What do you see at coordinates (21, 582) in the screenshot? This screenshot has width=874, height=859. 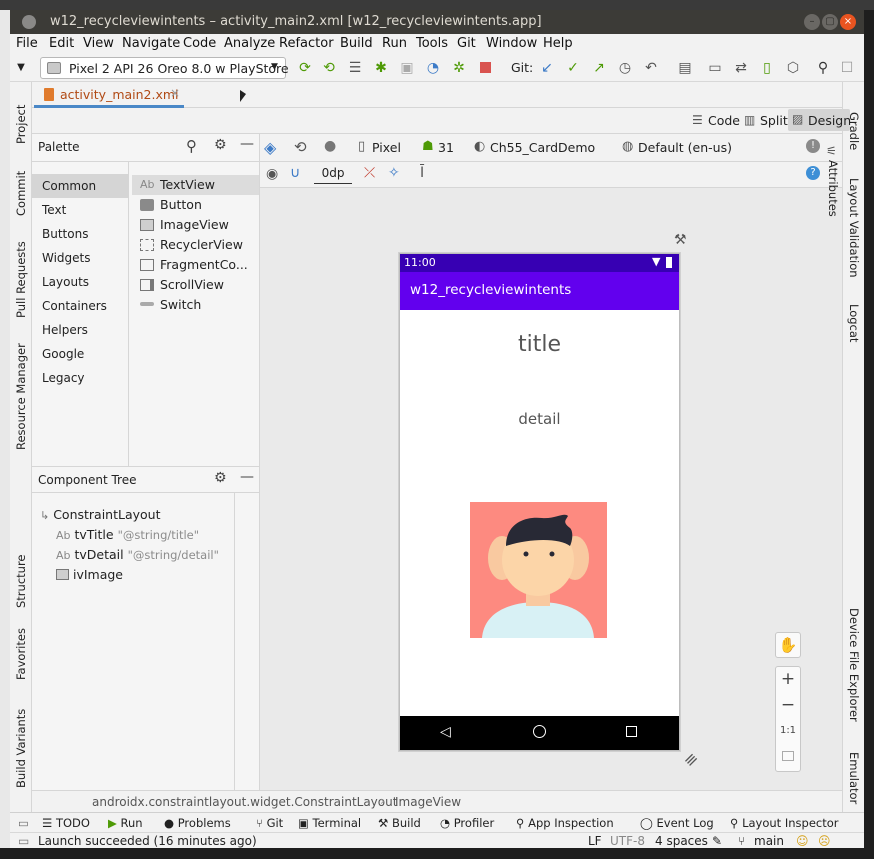 I see `tool-tab-structure: Structure` at bounding box center [21, 582].